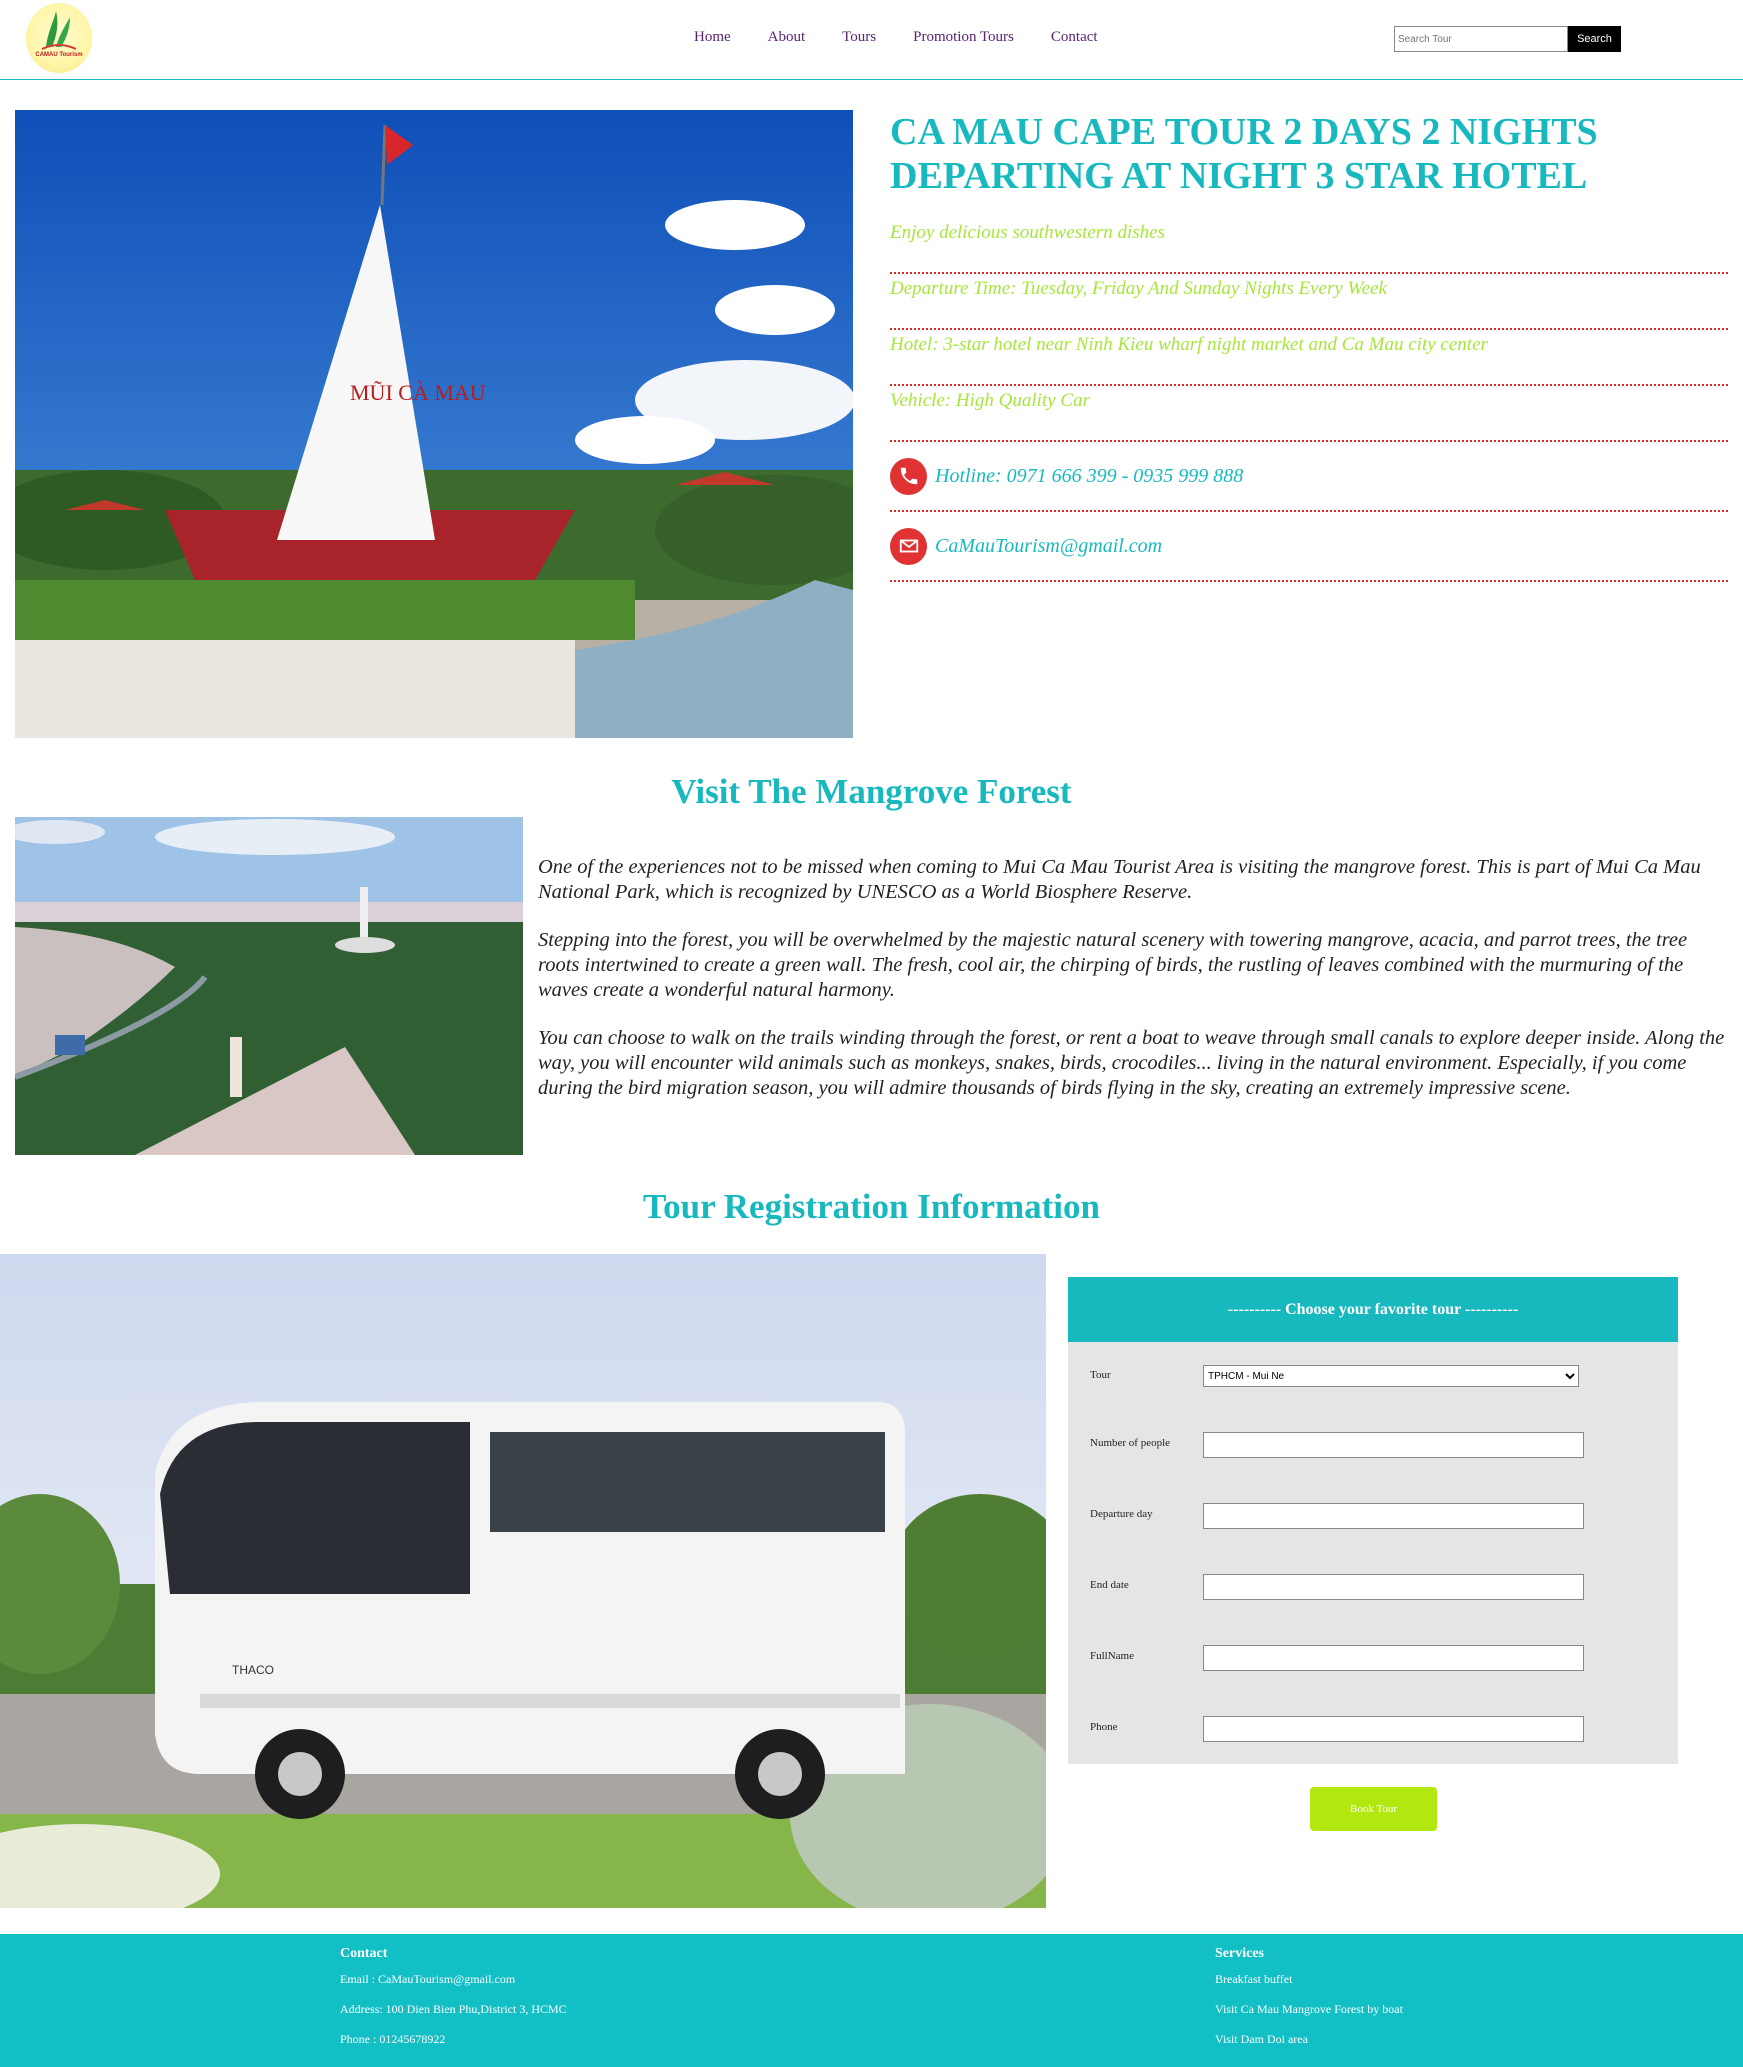 The image size is (1743, 2067). What do you see at coordinates (1481, 39) in the screenshot?
I see `search-input` at bounding box center [1481, 39].